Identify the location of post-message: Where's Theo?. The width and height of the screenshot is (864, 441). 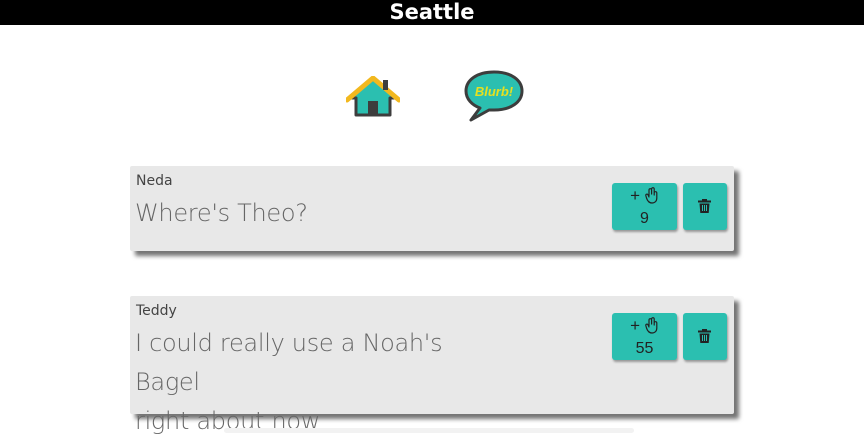
(310, 213).